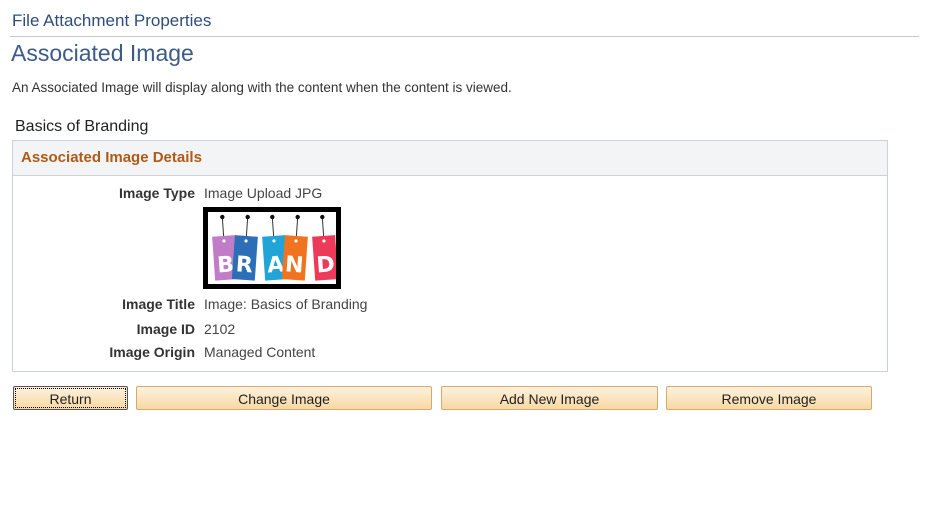  What do you see at coordinates (82, 126) in the screenshot?
I see `content-name: Basics of Branding` at bounding box center [82, 126].